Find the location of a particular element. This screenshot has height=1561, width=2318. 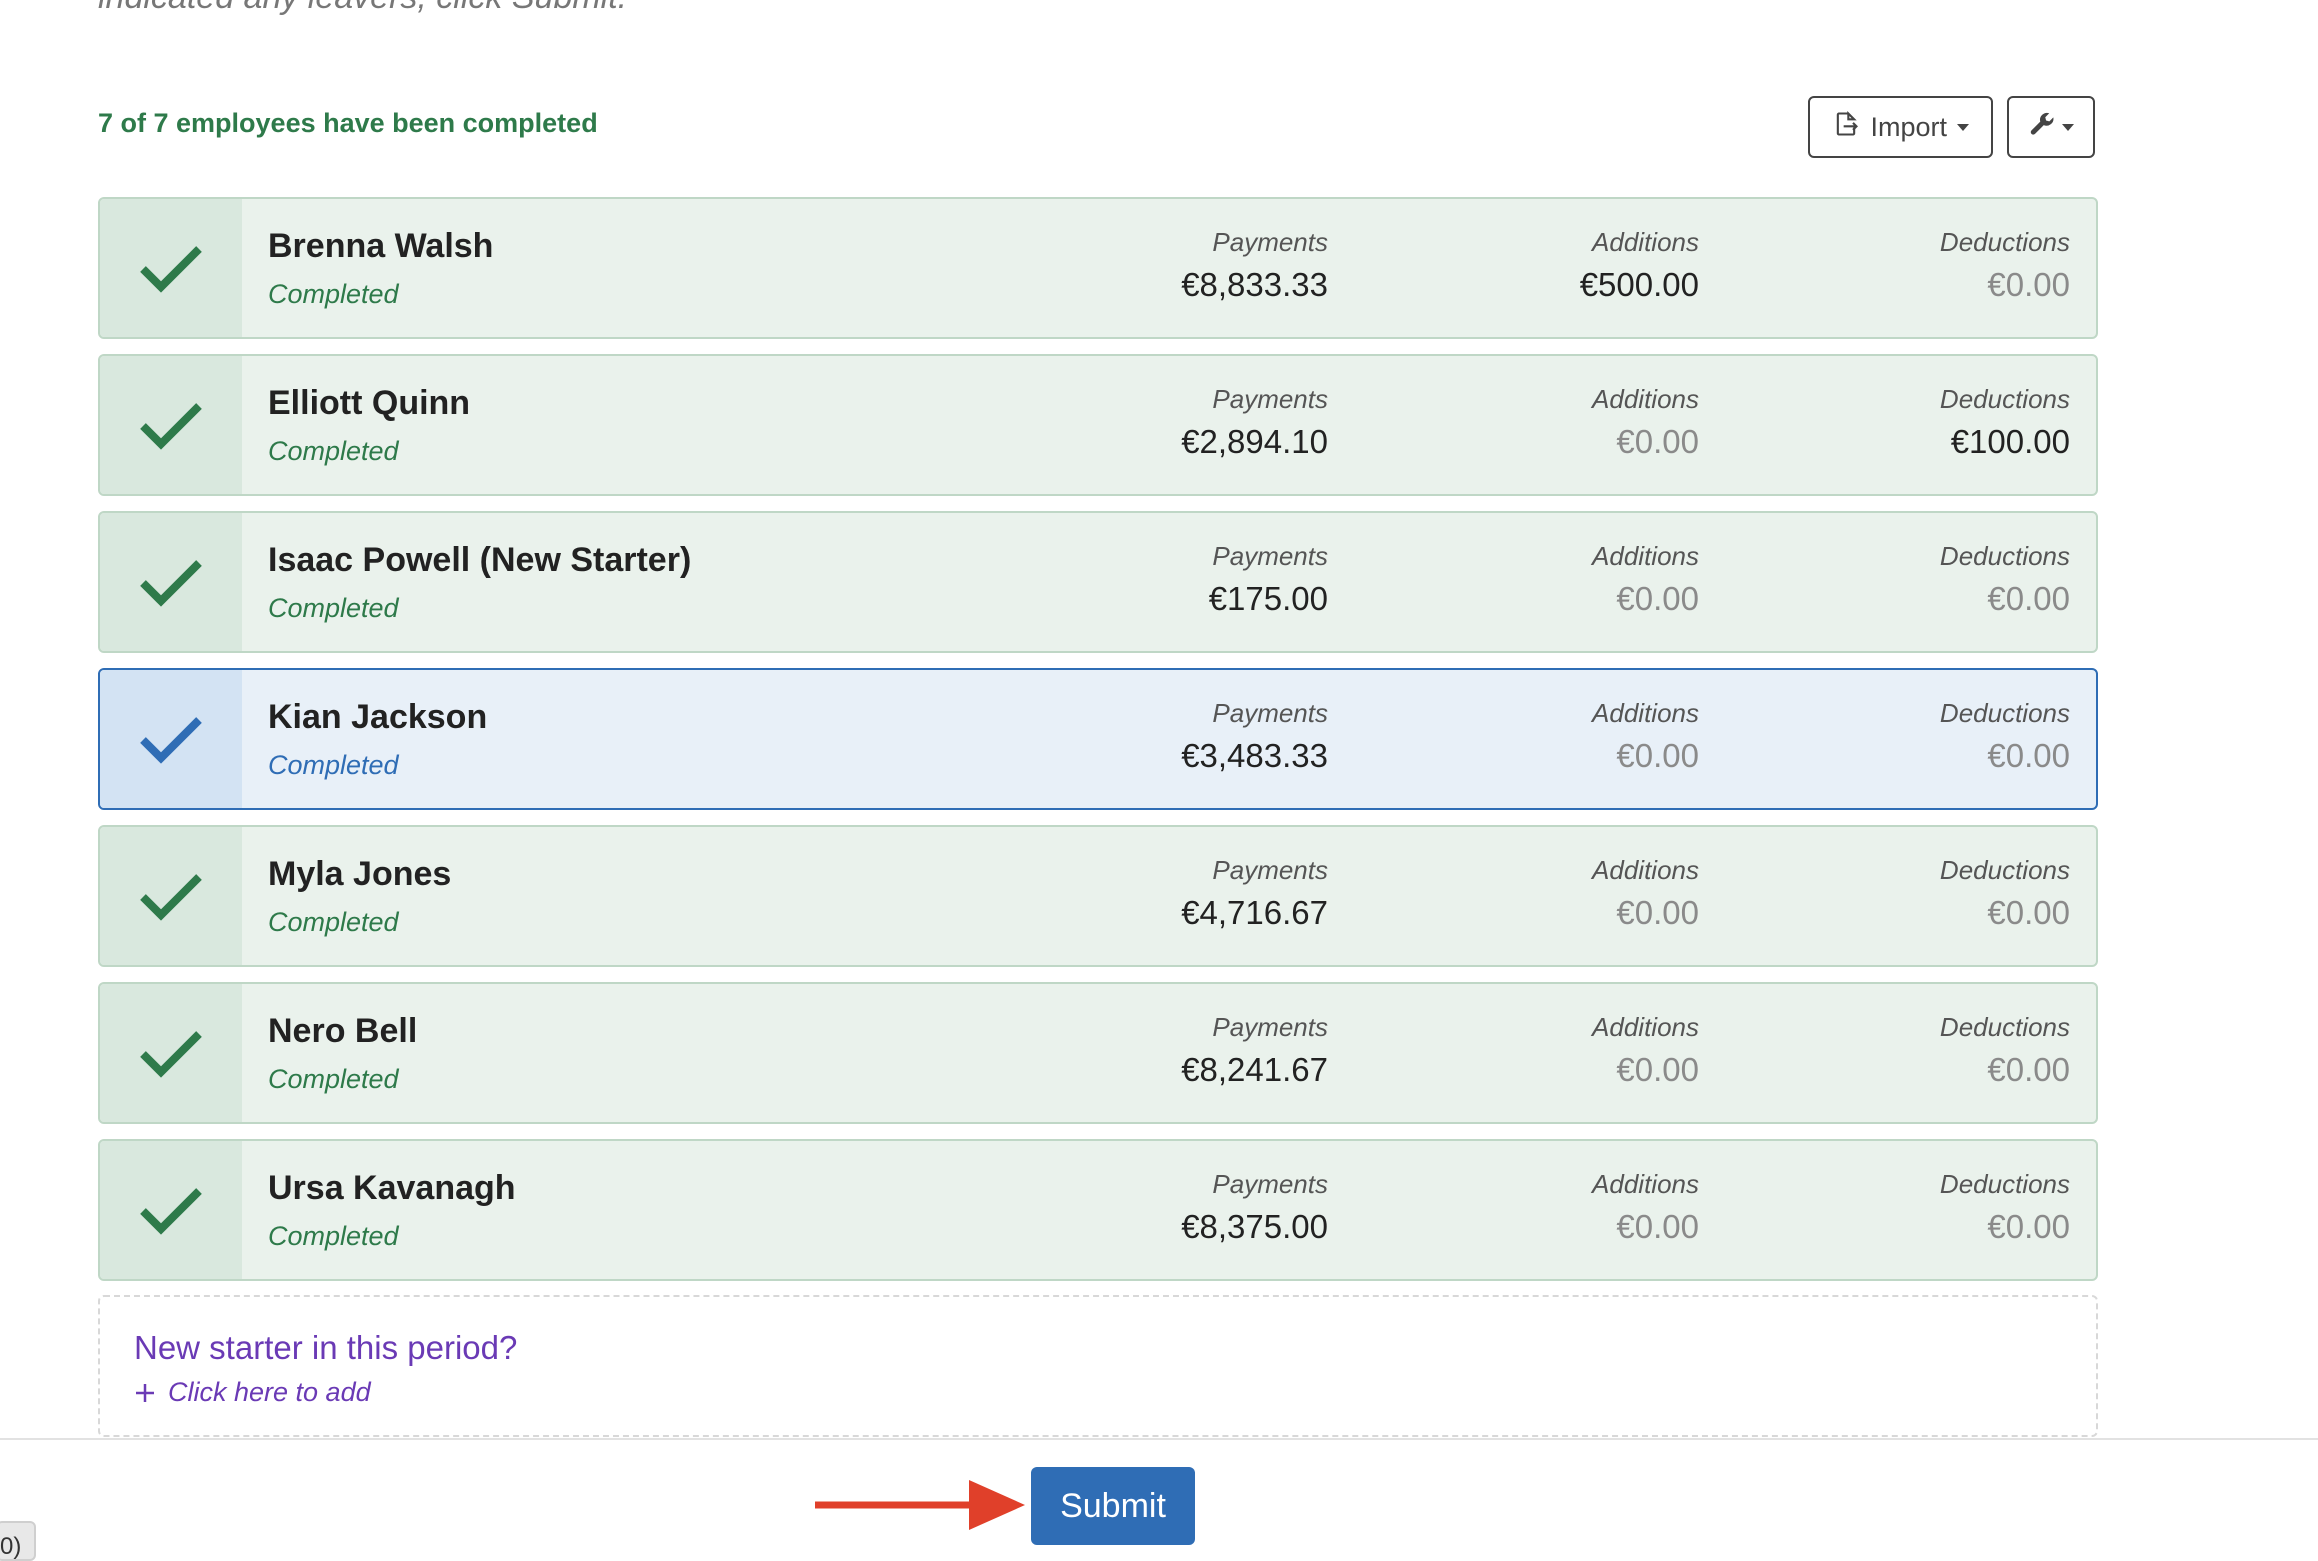

wrench-icon is located at coordinates (2042, 127).